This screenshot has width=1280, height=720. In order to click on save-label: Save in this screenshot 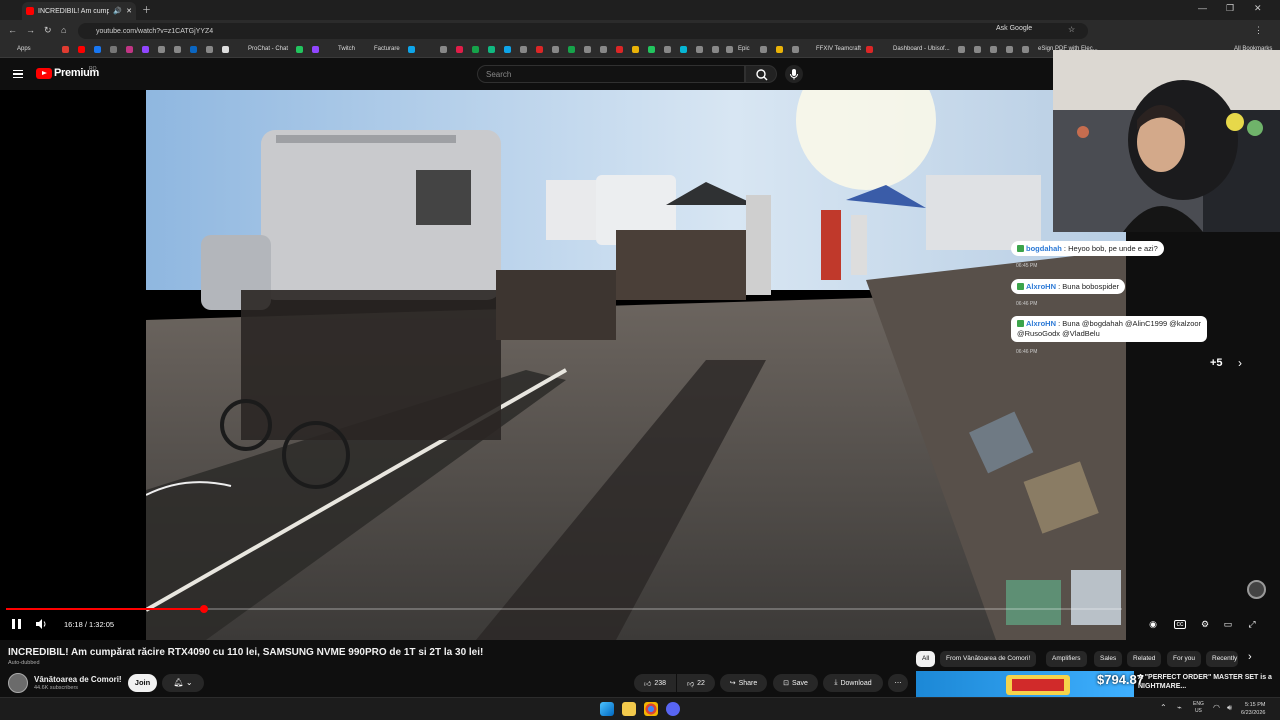, I will do `click(799, 683)`.